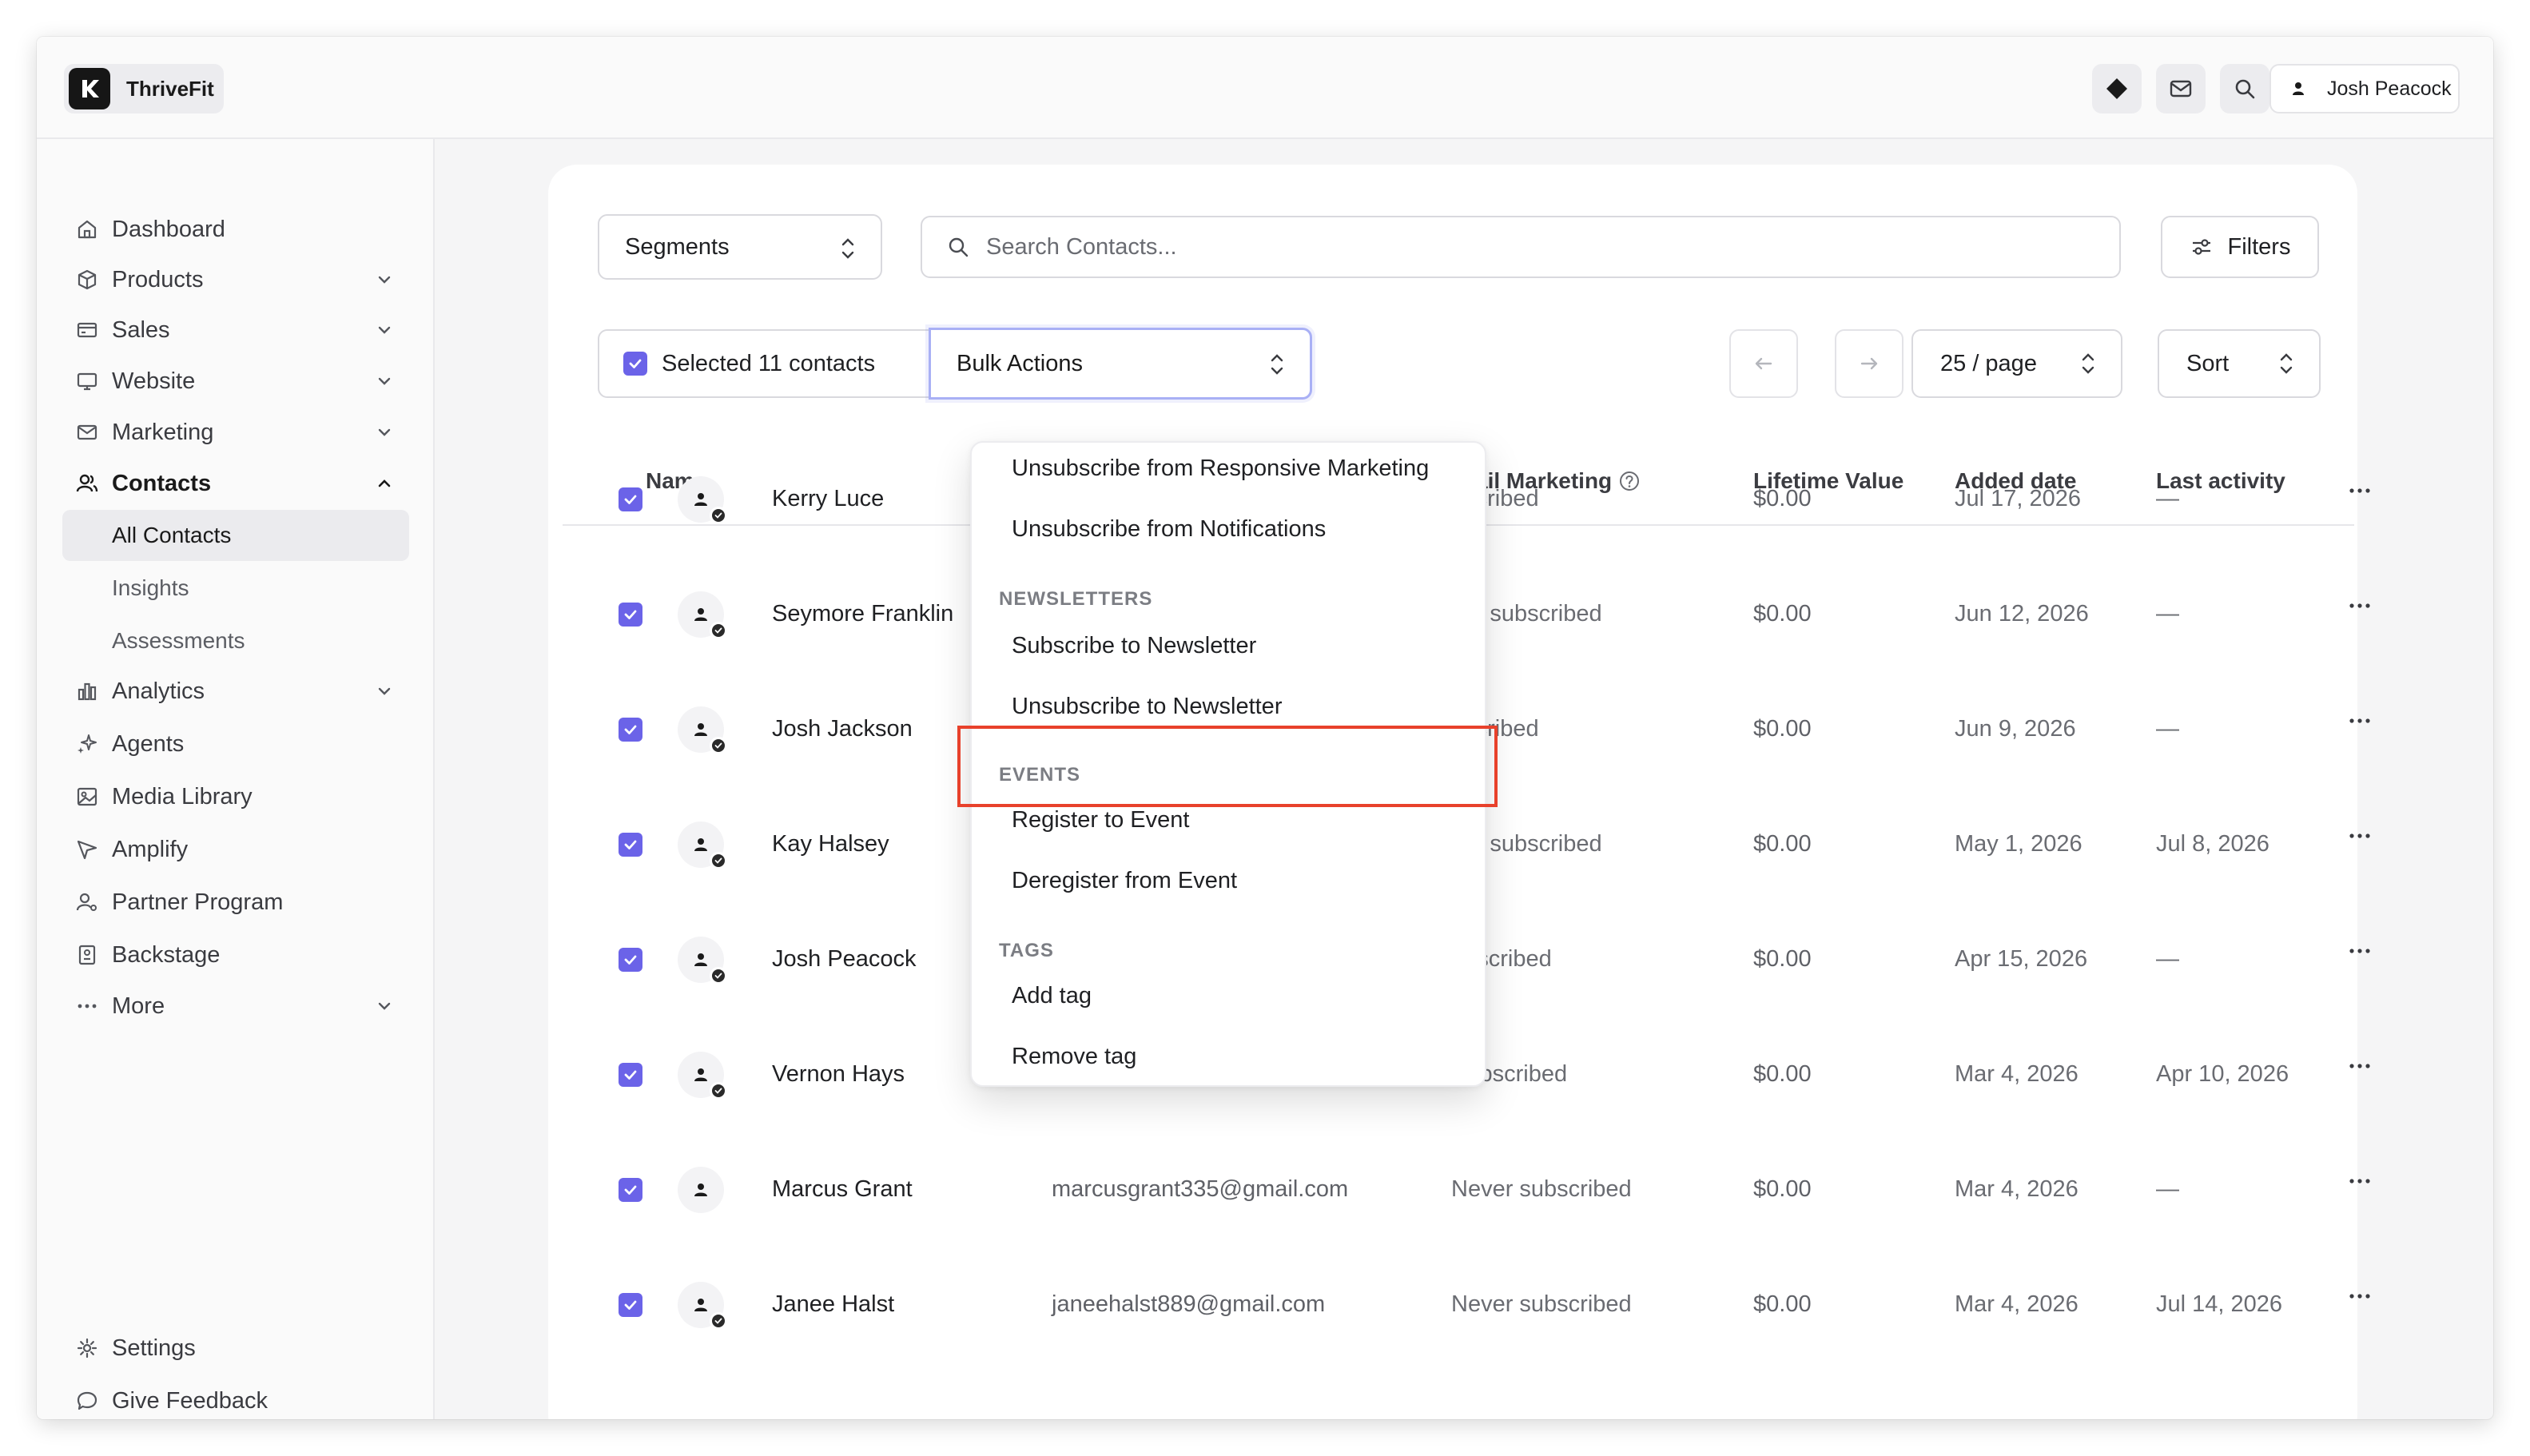 This screenshot has height=1456, width=2530. I want to click on chevron-up-icon, so click(384, 483).